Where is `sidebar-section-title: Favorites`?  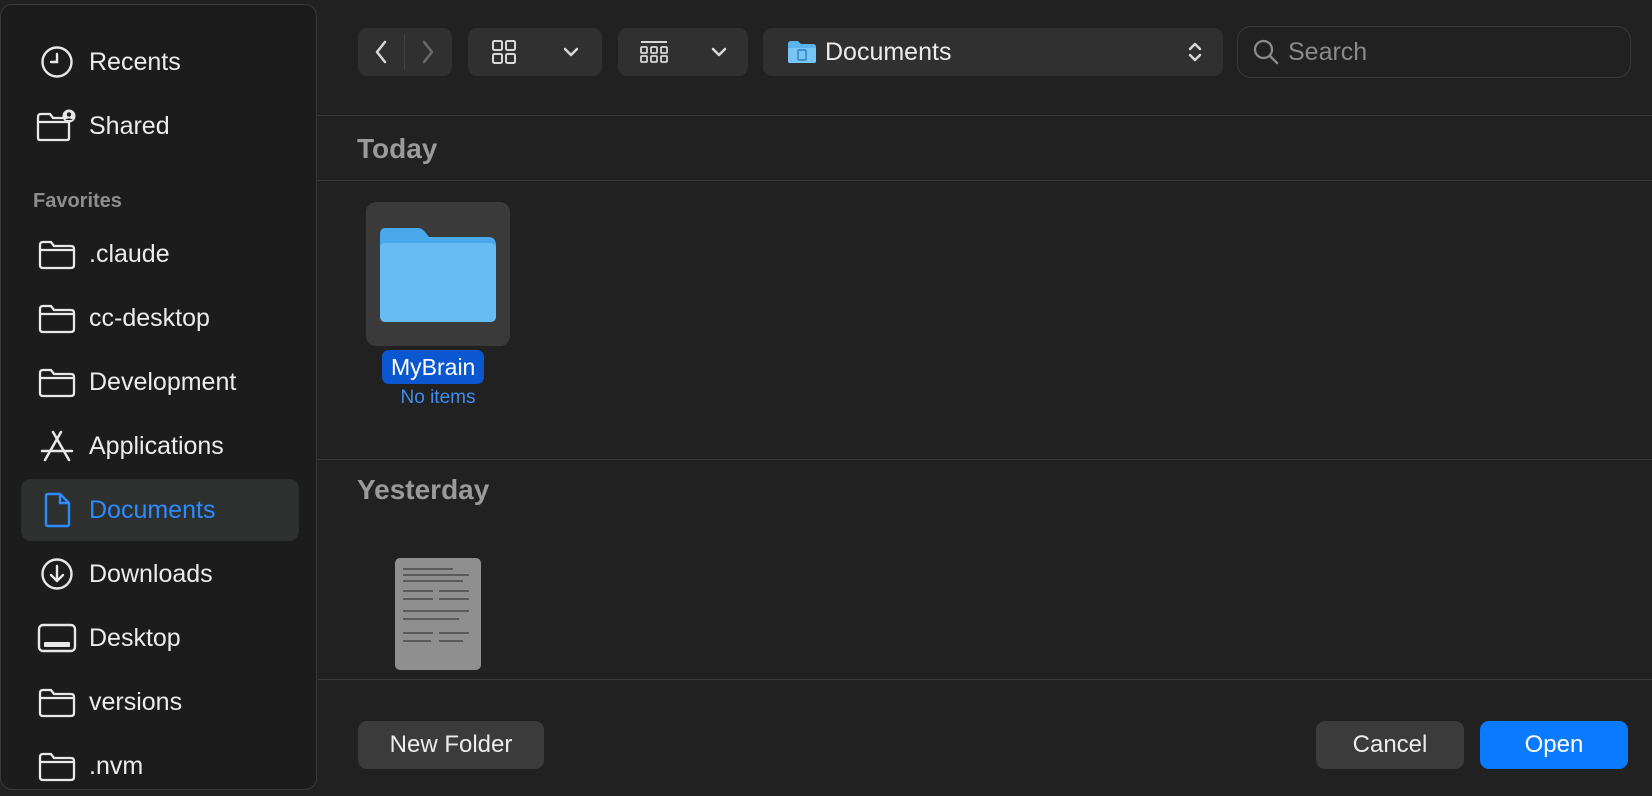
sidebar-section-title: Favorites is located at coordinates (77, 201).